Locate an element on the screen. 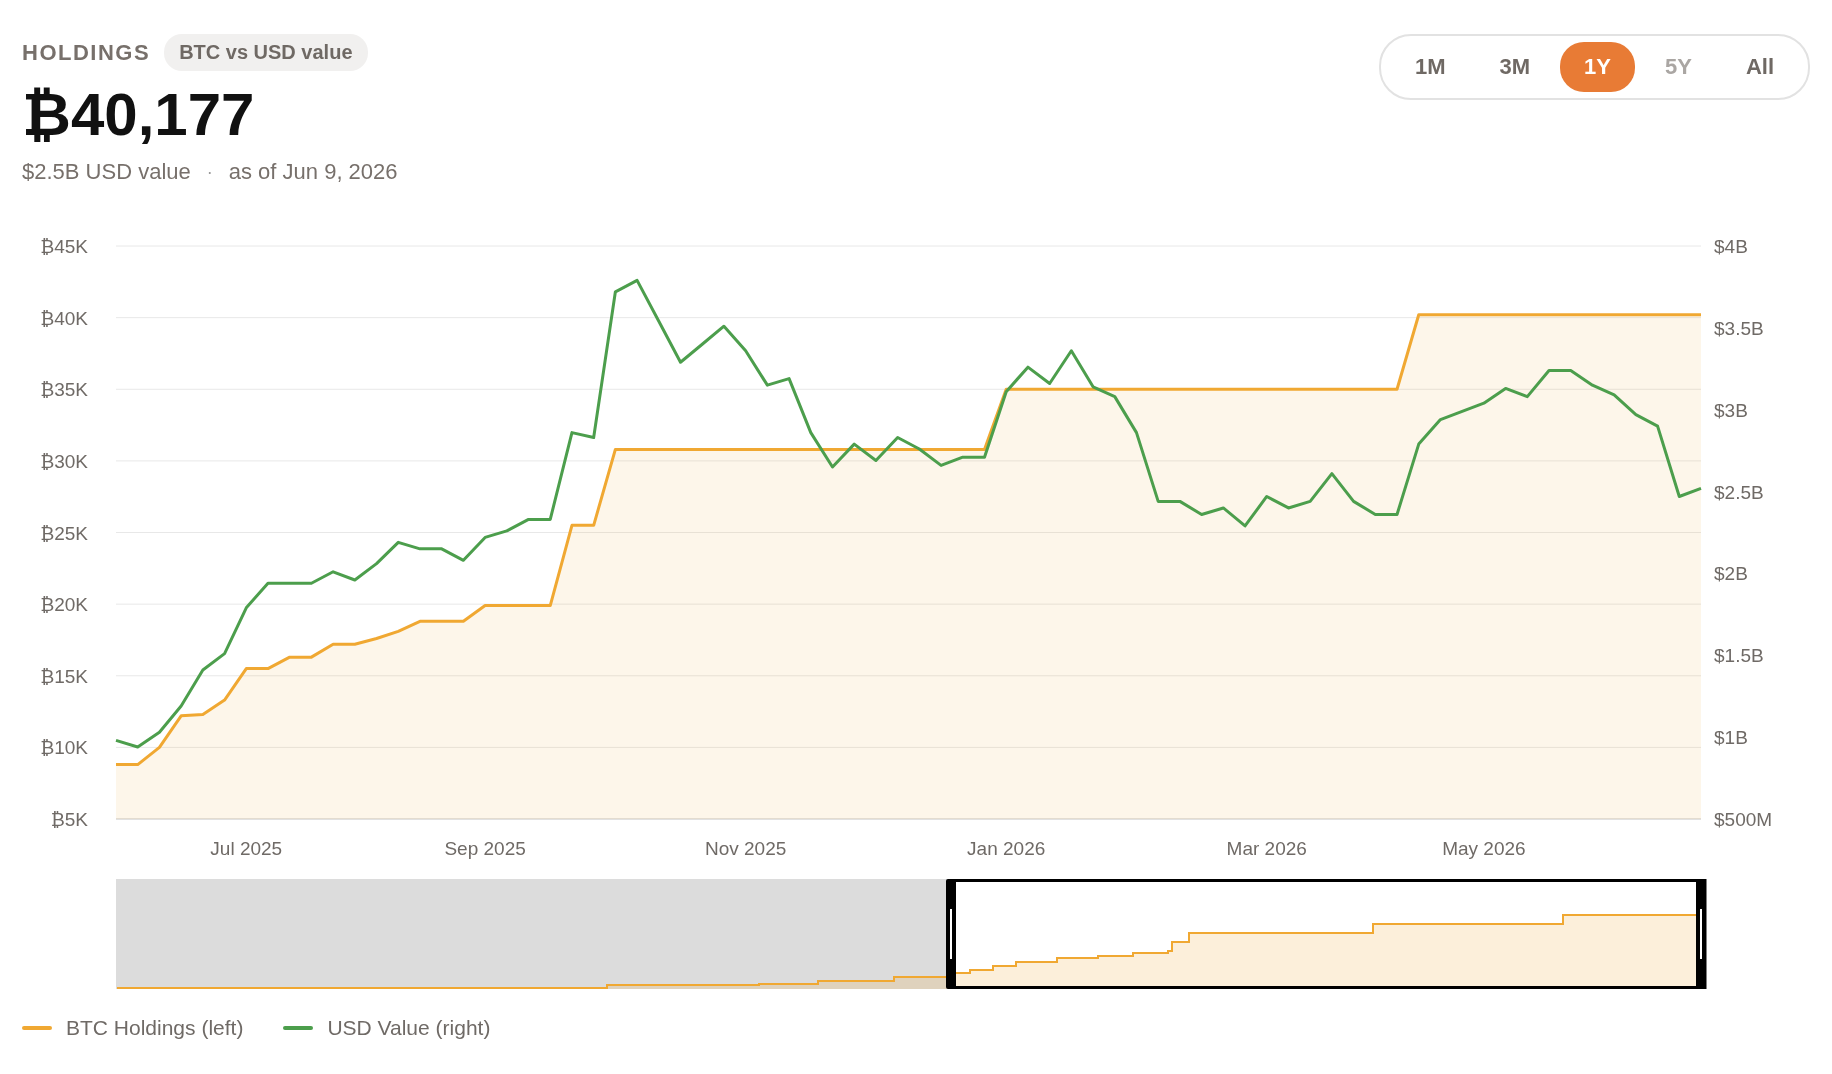 Image resolution: width=1832 pixels, height=1074 pixels. y-axis-label: ₿25K is located at coordinates (64, 533).